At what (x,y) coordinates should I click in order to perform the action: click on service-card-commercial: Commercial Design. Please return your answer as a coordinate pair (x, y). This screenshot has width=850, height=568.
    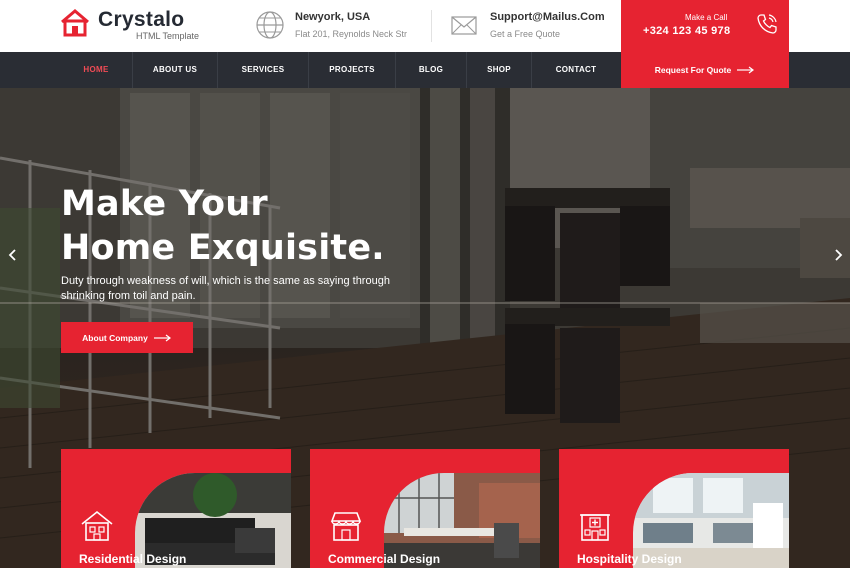
    Looking at the image, I should click on (425, 508).